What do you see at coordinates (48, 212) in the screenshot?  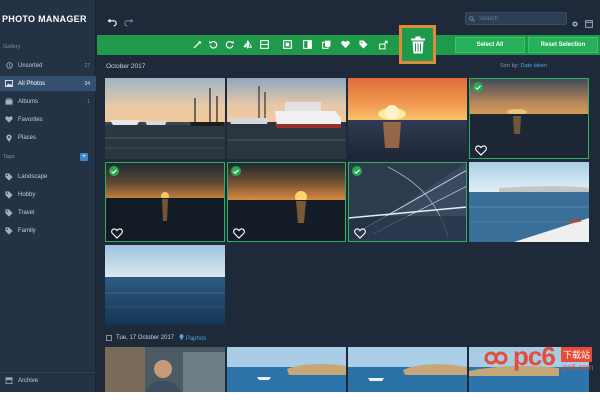 I see `sidebar-item-travel: Travel` at bounding box center [48, 212].